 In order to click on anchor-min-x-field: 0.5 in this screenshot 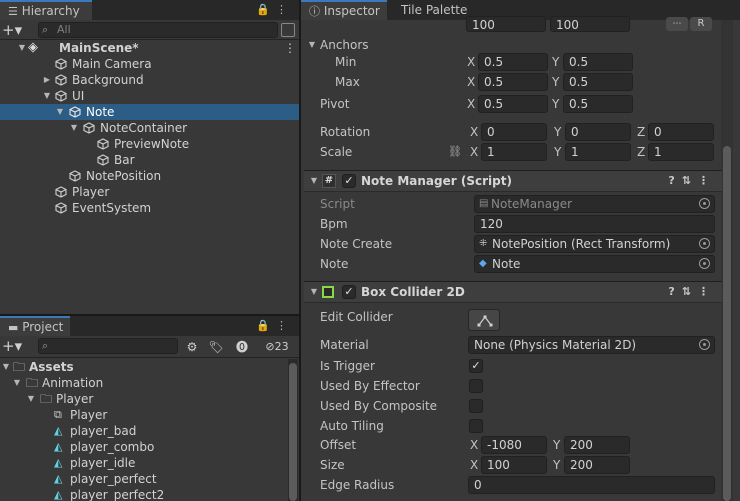, I will do `click(513, 62)`.